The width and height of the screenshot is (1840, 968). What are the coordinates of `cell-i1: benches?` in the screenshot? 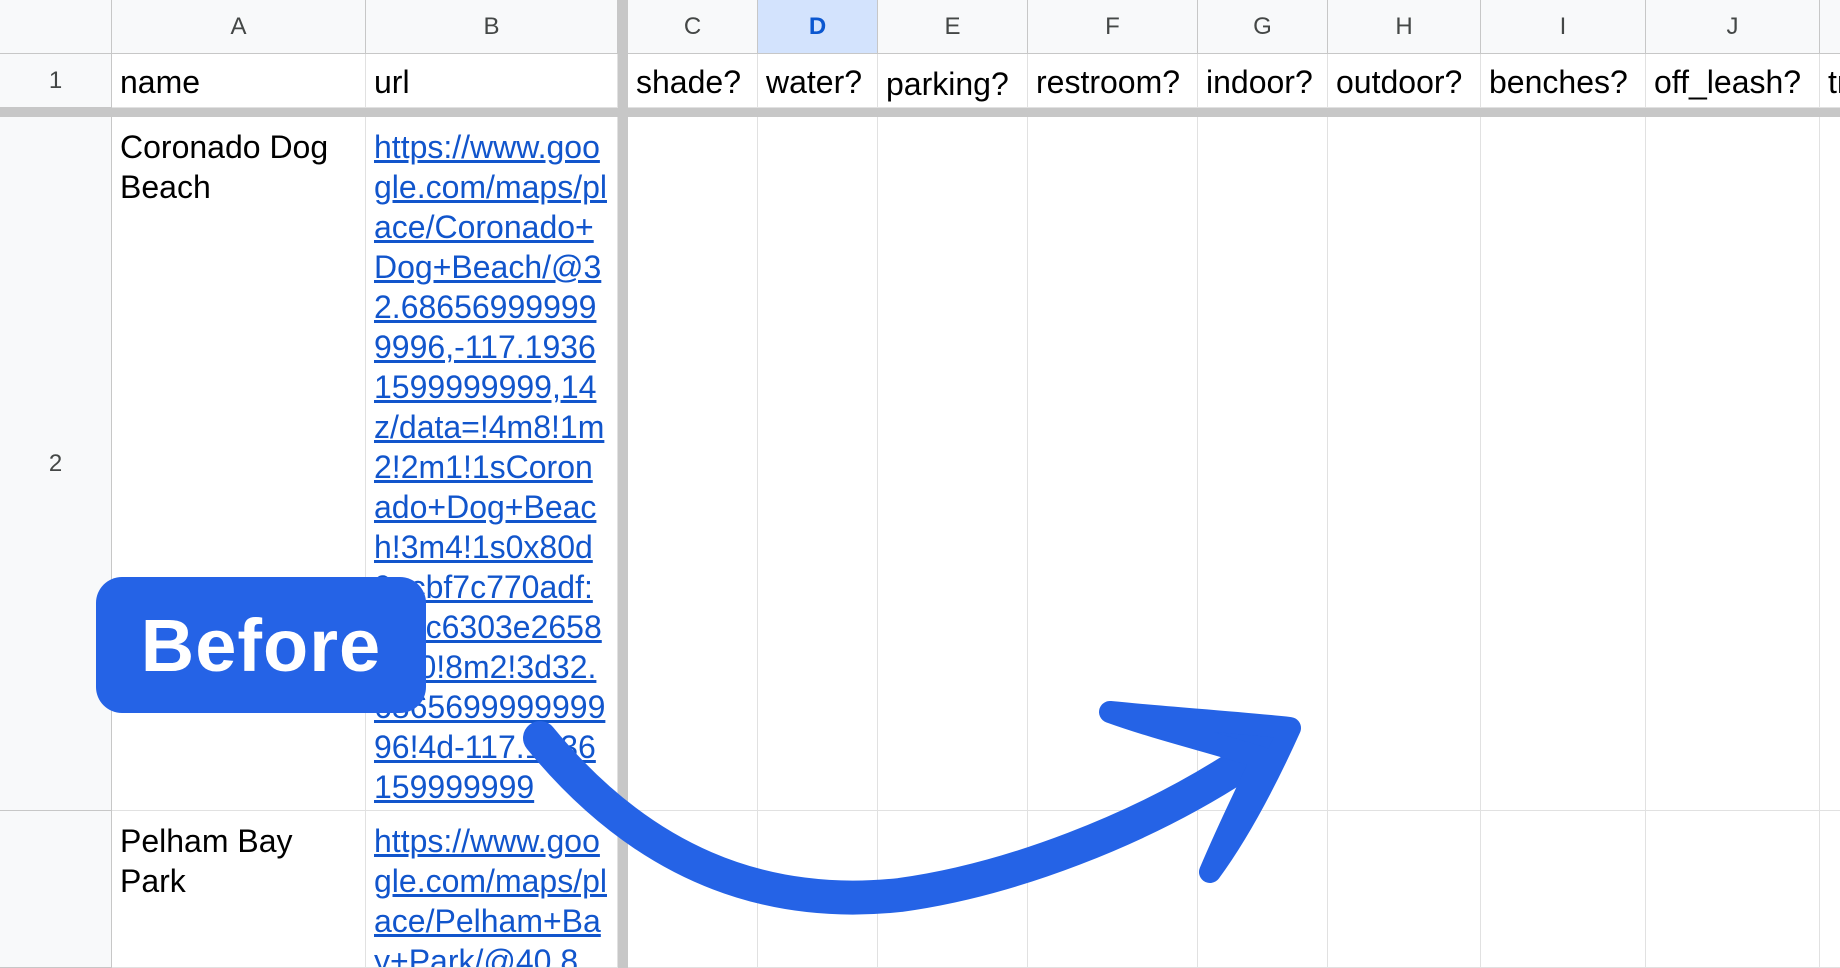 It's located at (1563, 81).